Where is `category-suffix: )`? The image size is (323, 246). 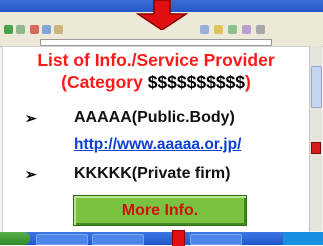 category-suffix: ) is located at coordinates (248, 82).